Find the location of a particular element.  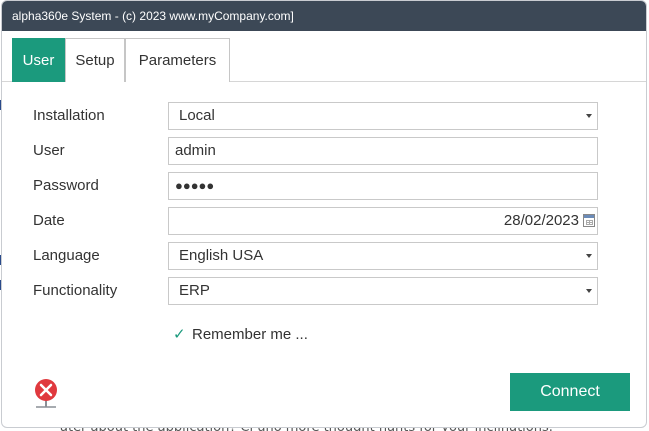

tab-setup: Setup is located at coordinates (95, 60).